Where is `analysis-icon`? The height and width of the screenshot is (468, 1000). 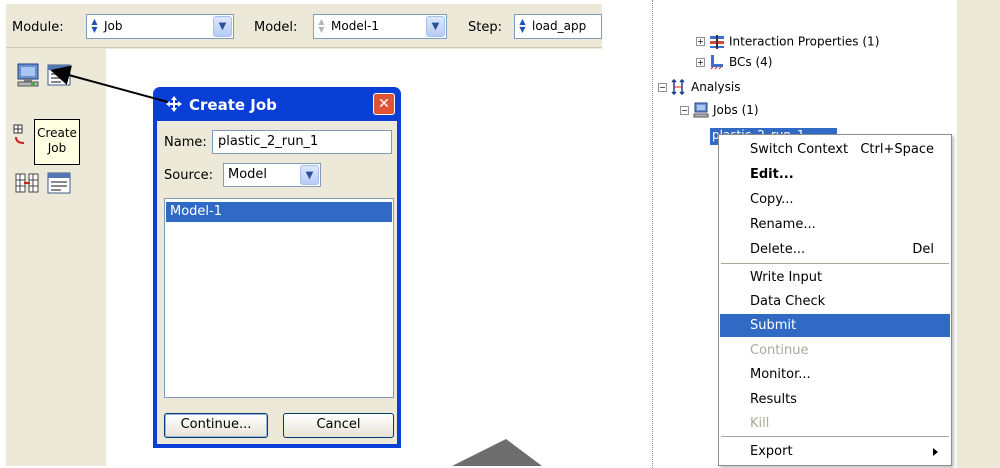
analysis-icon is located at coordinates (678, 87).